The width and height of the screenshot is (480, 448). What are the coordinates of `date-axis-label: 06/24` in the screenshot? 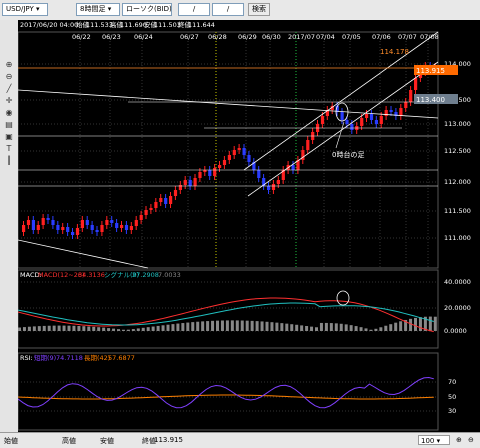 It's located at (143, 37).